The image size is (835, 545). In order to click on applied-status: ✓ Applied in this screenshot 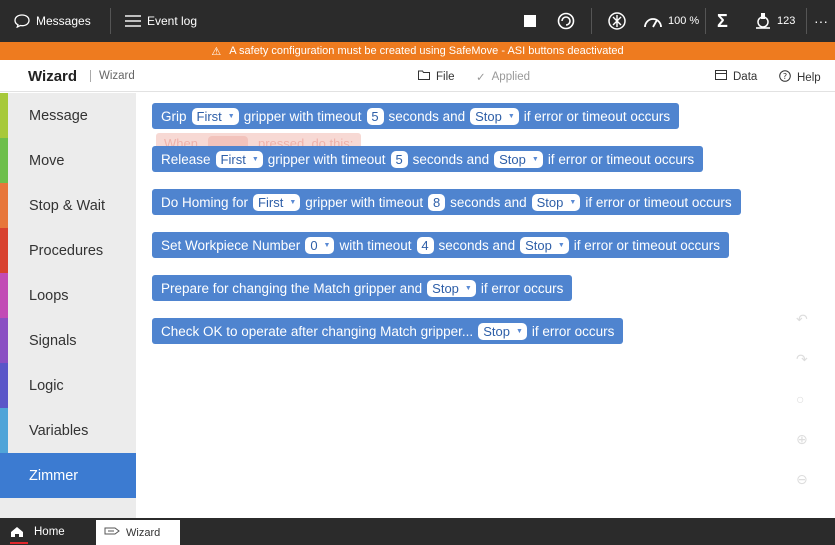, I will do `click(503, 77)`.